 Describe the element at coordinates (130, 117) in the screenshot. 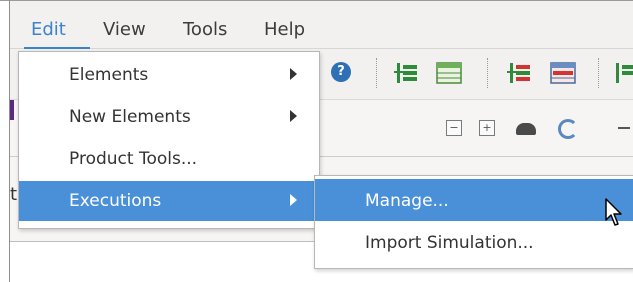

I see `menu-item-label: New Elements` at that location.